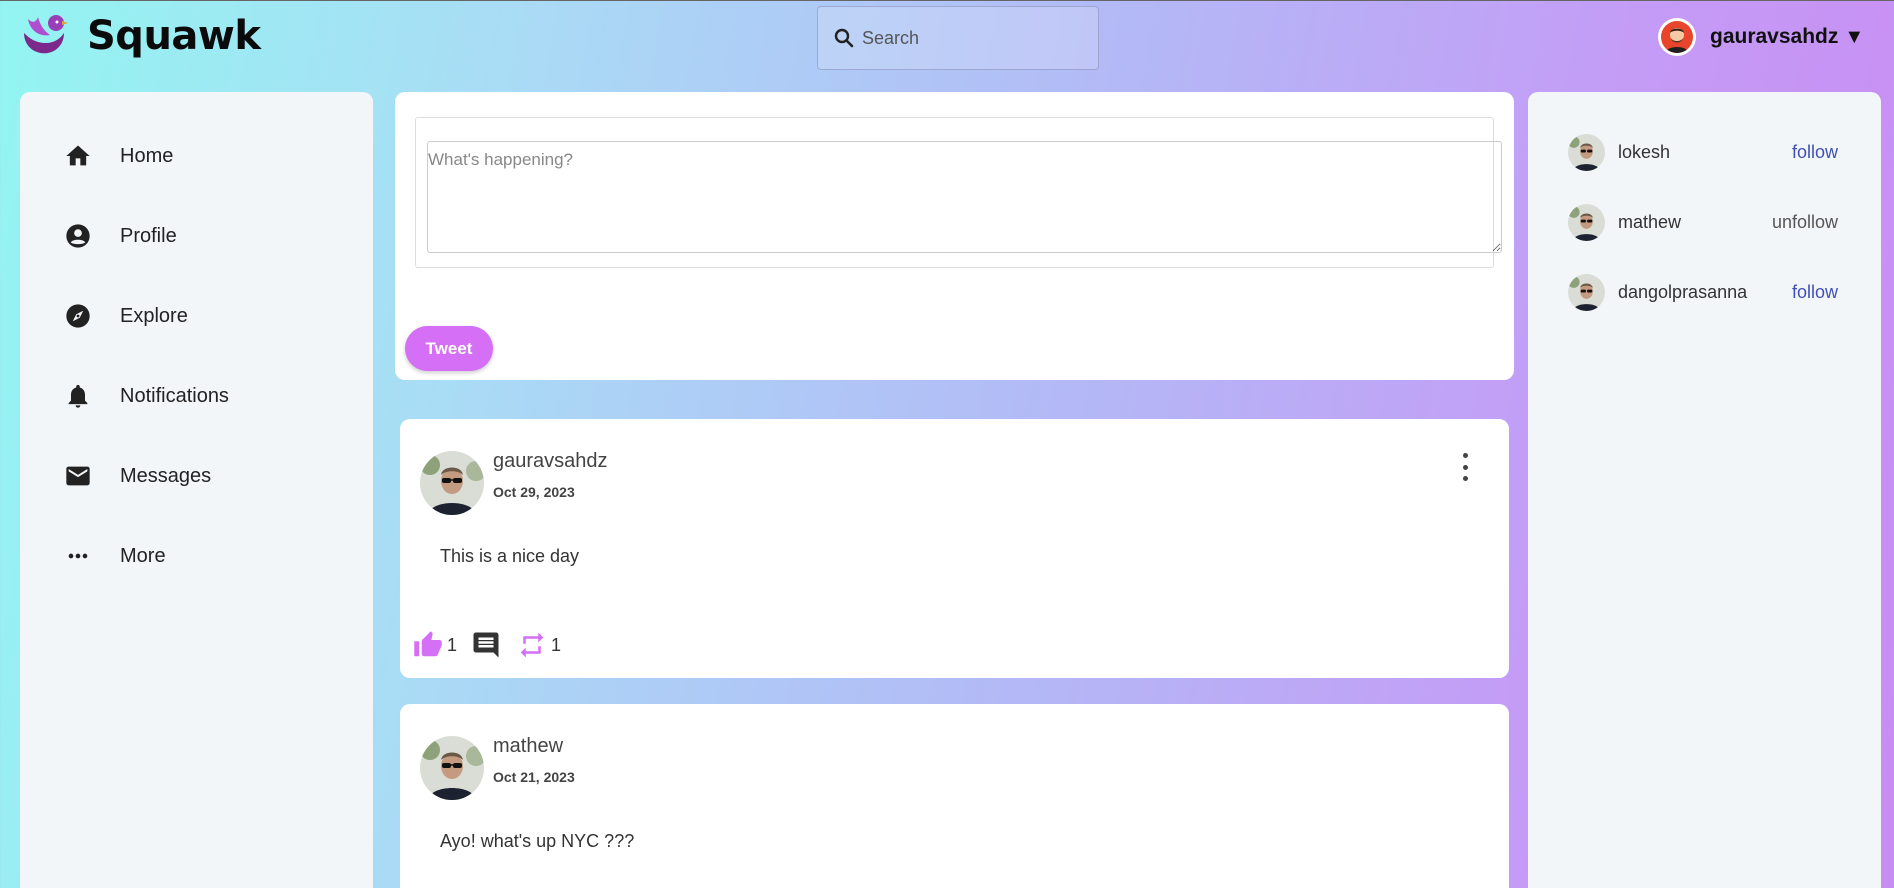  What do you see at coordinates (534, 777) in the screenshot?
I see `tweet-date: Oct 21, 2023` at bounding box center [534, 777].